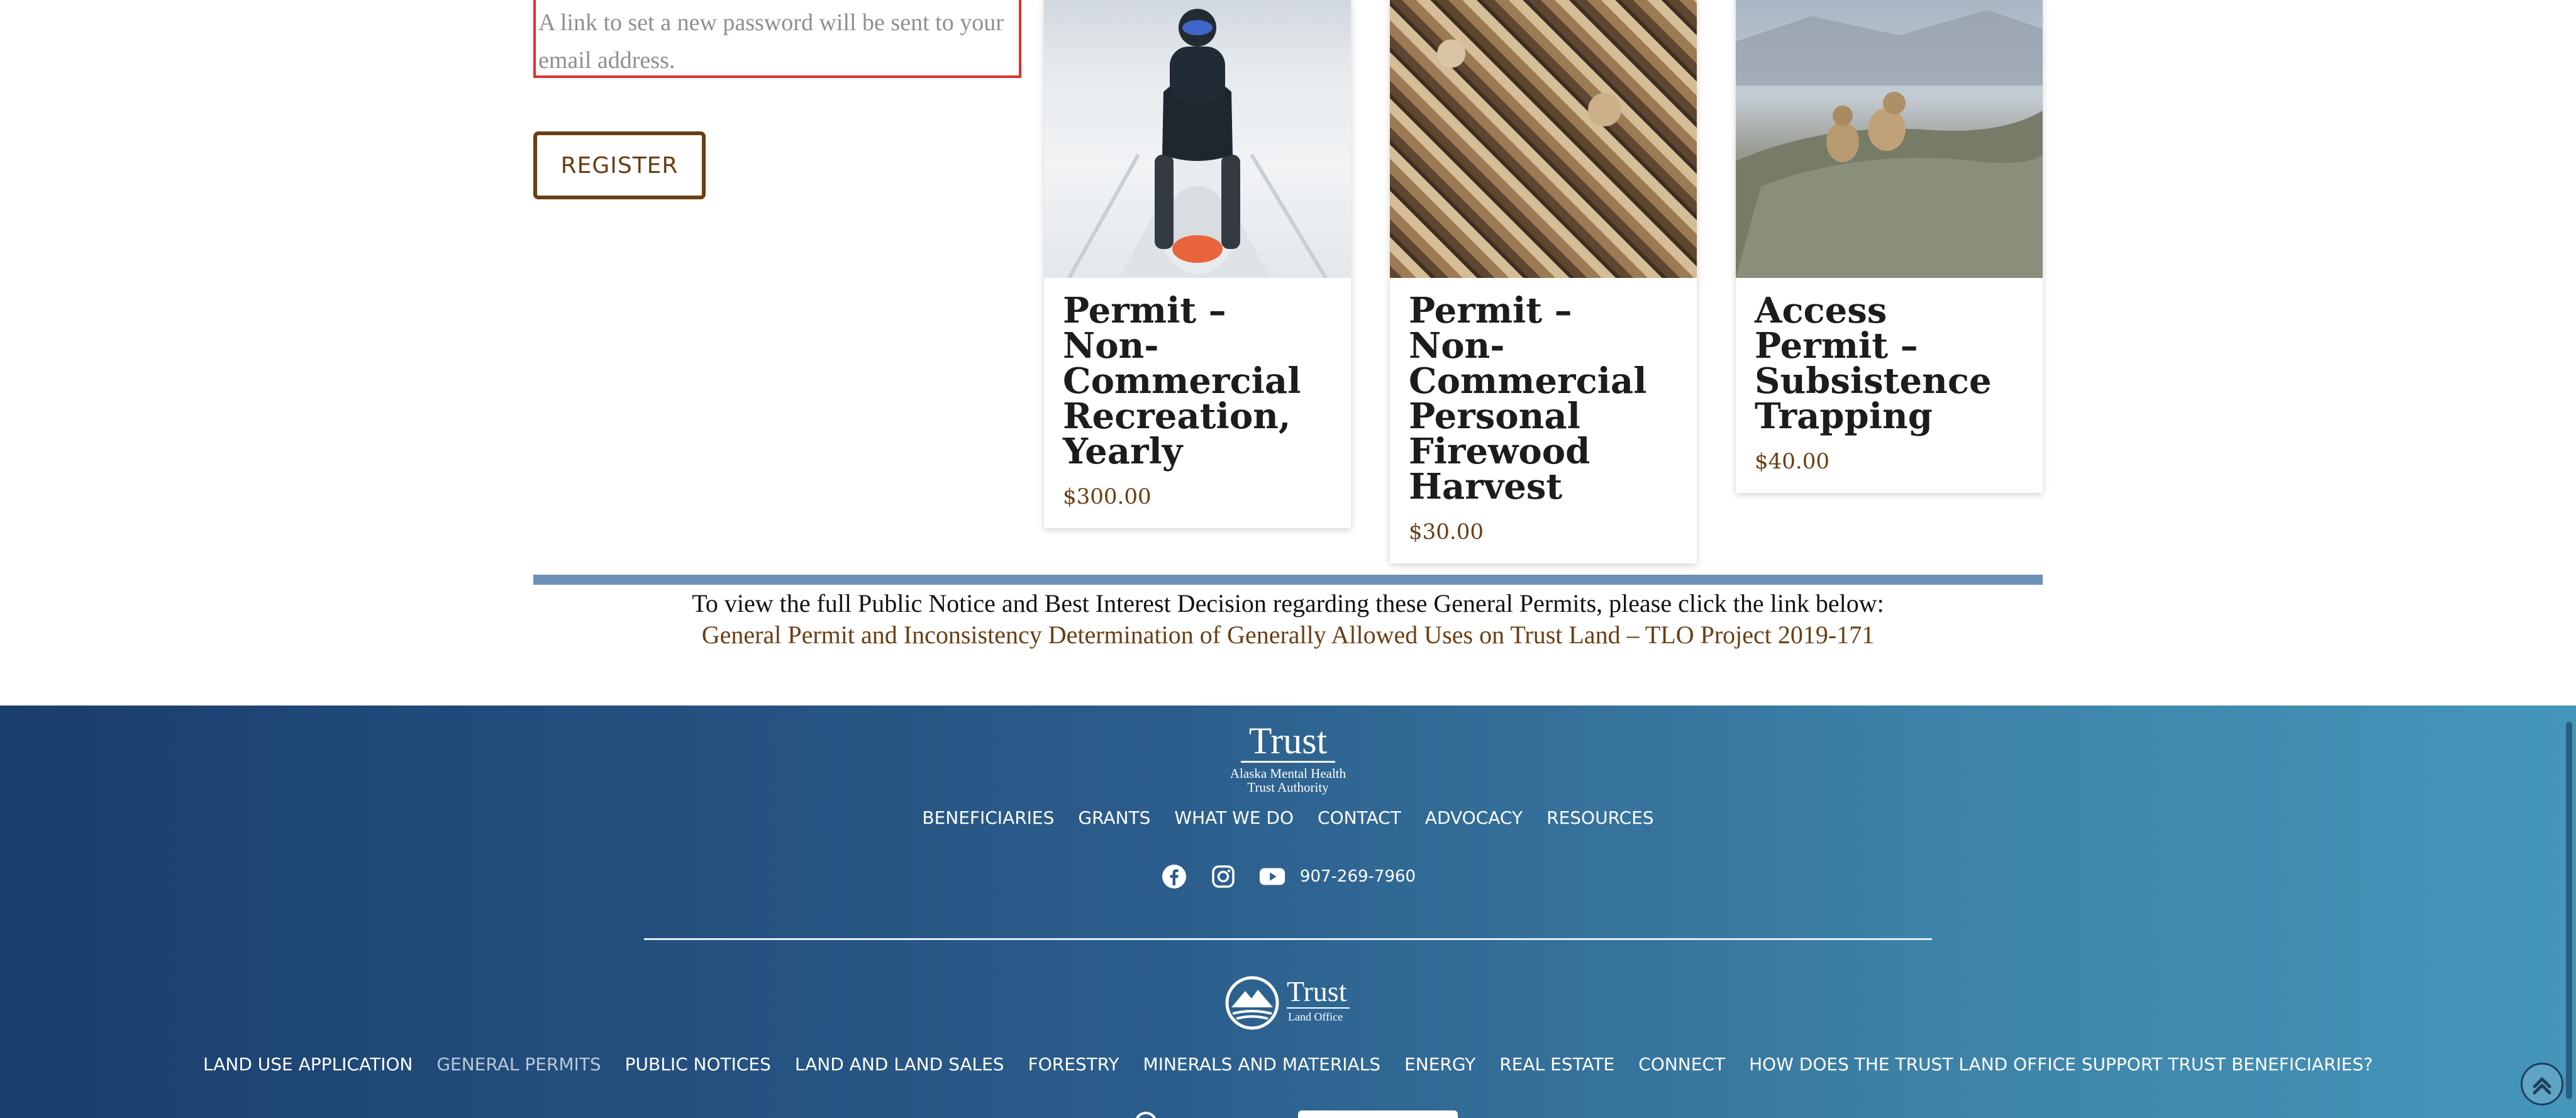  Describe the element at coordinates (1288, 774) in the screenshot. I see `trust-logo-line1: Alaska Mental Health` at that location.